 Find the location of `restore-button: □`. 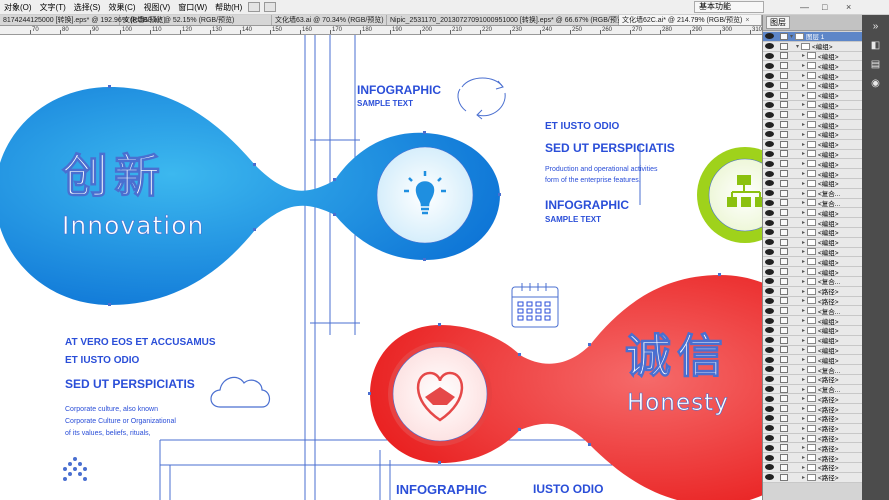

restore-button: □ is located at coordinates (824, 7).